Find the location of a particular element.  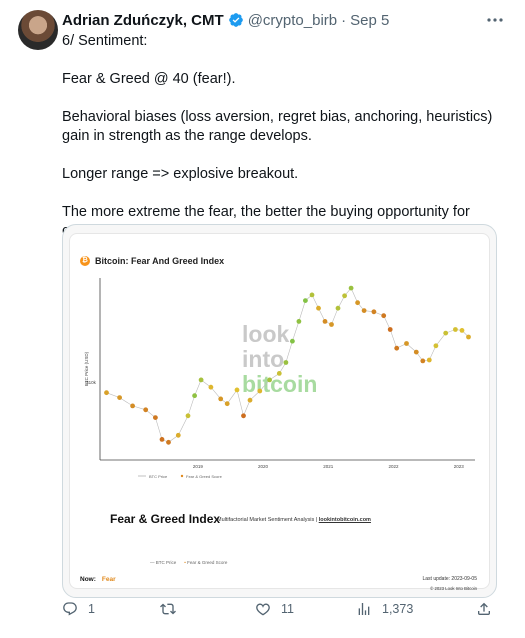

x-tick-label: 2020 is located at coordinates (263, 466).